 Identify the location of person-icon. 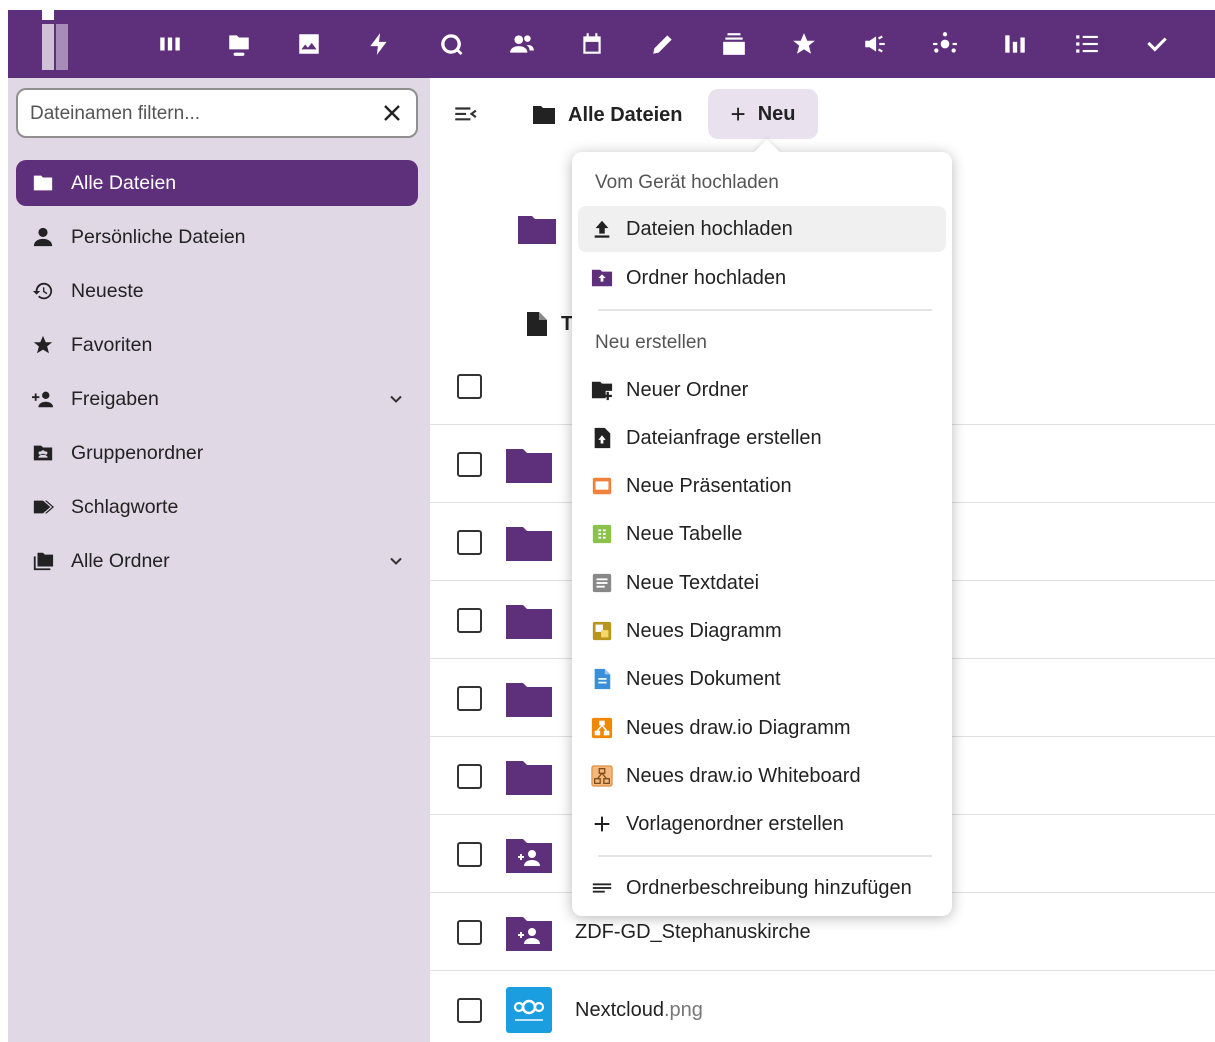
(43, 237).